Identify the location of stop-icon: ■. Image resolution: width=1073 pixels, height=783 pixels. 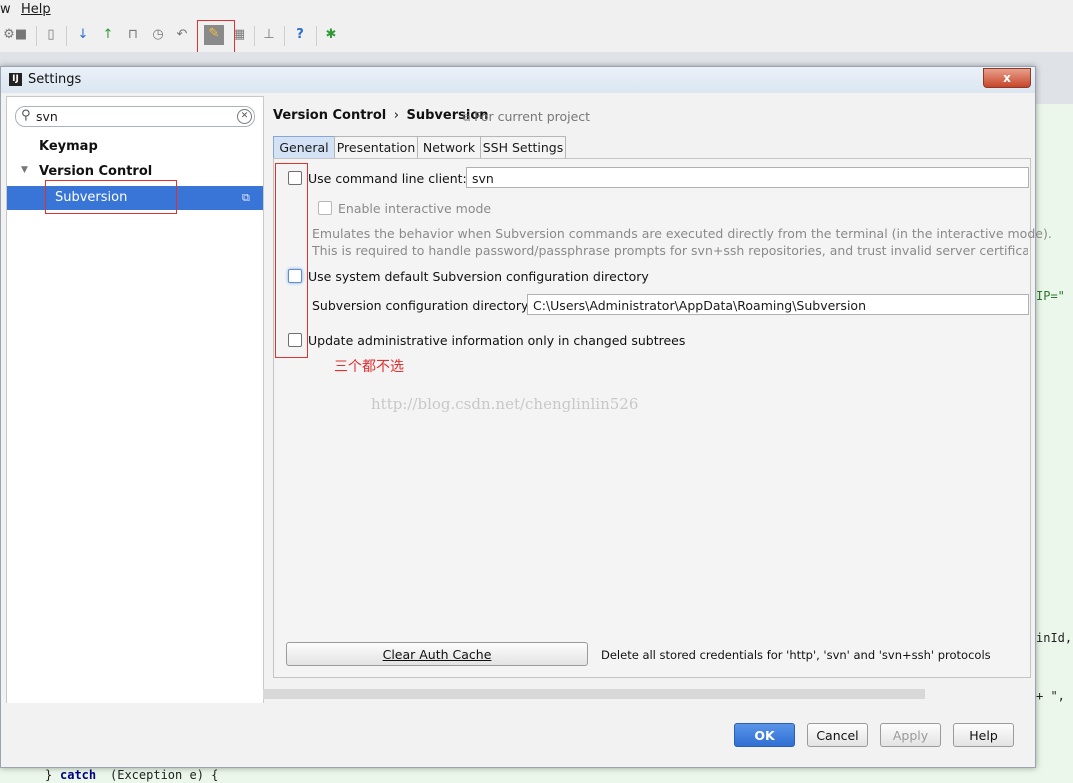
(21, 35).